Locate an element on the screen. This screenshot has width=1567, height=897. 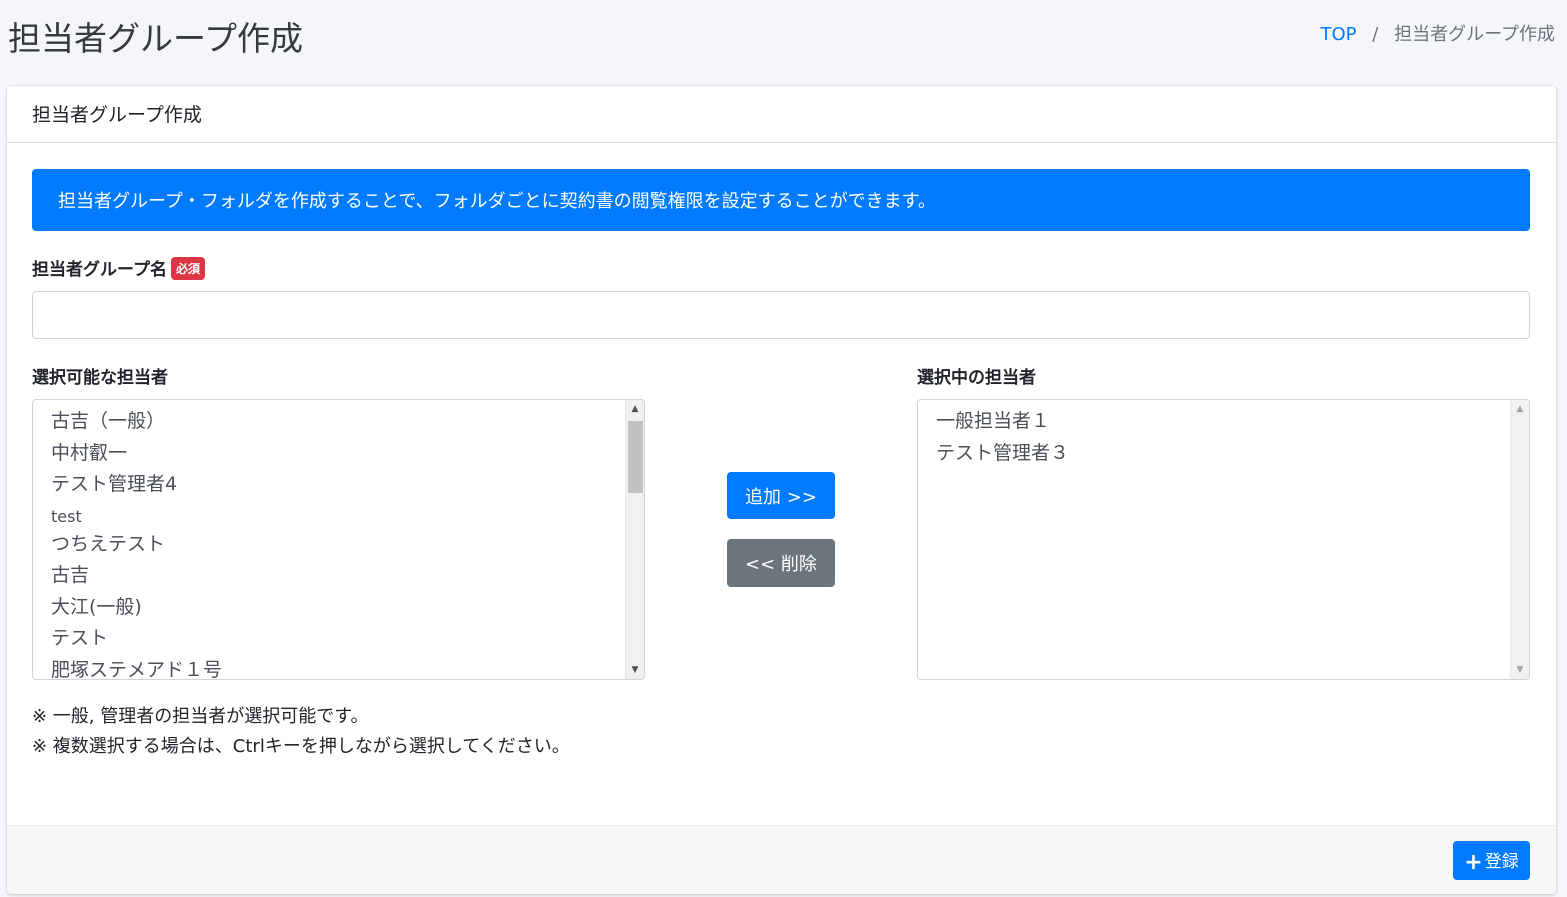
selected-users-listbox: 一般担当者１ テスト管理者３ ▲ ▼ is located at coordinates (1223, 539).